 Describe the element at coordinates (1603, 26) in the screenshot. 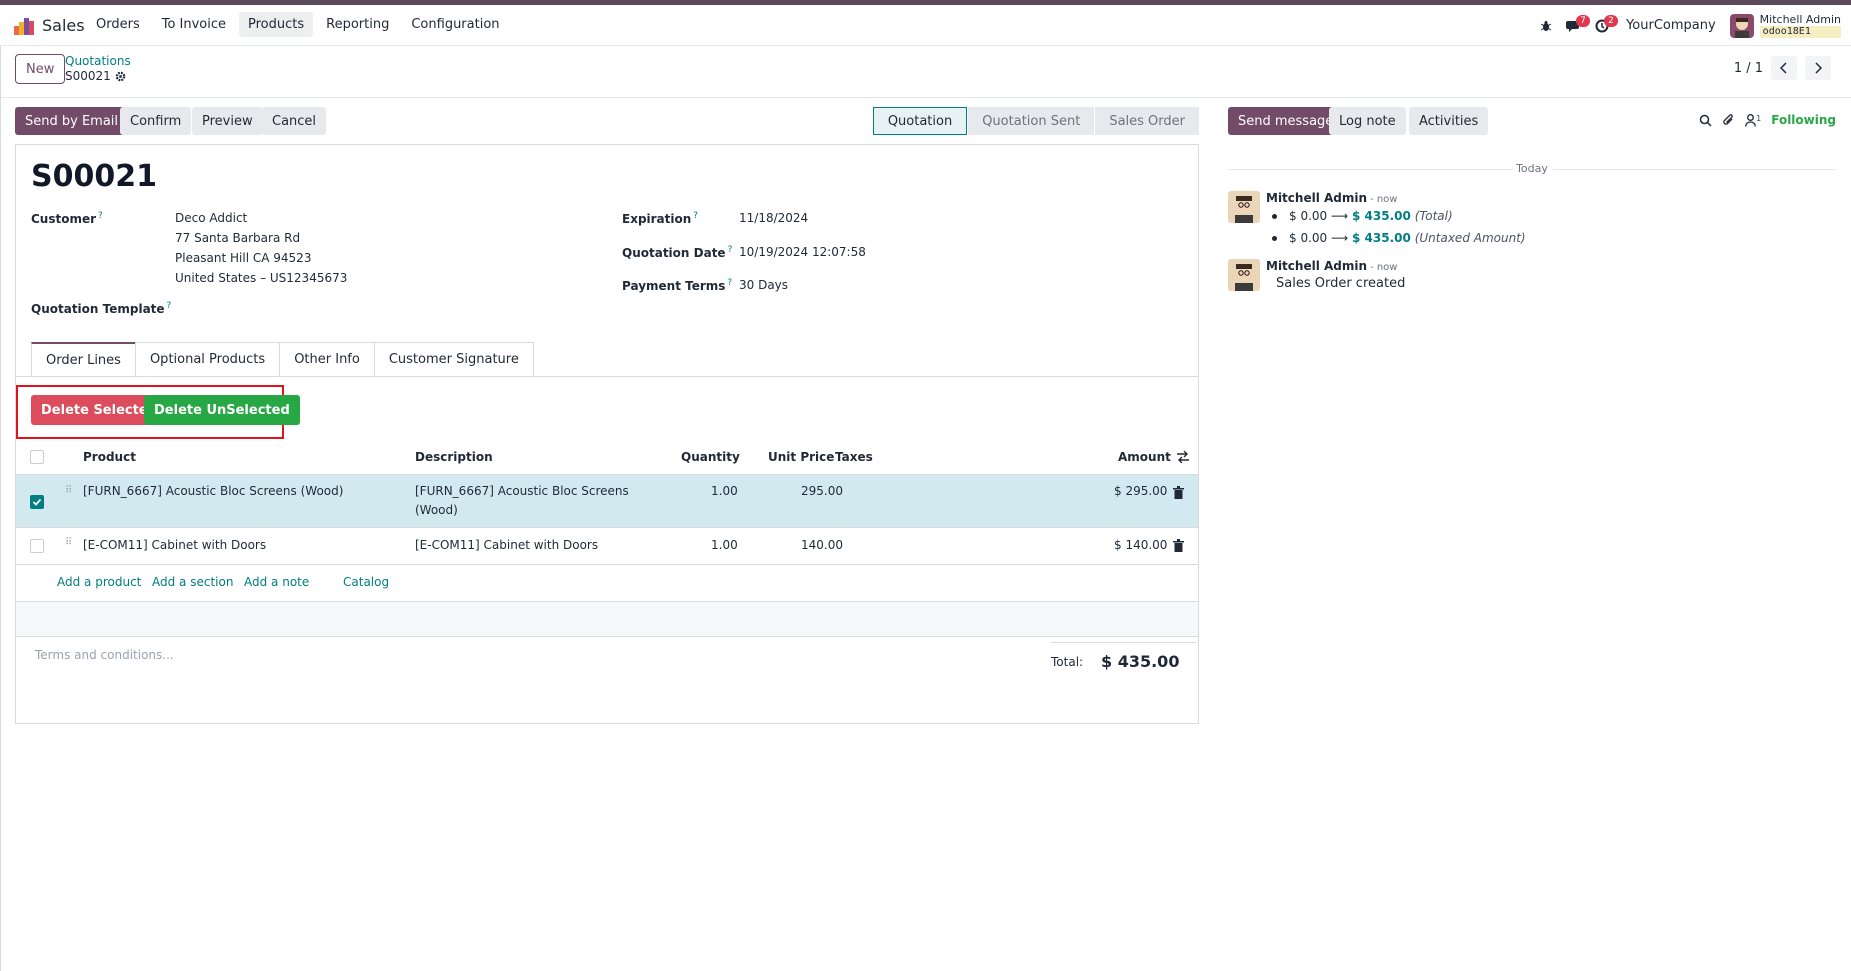

I see `activities-icon: 2` at that location.